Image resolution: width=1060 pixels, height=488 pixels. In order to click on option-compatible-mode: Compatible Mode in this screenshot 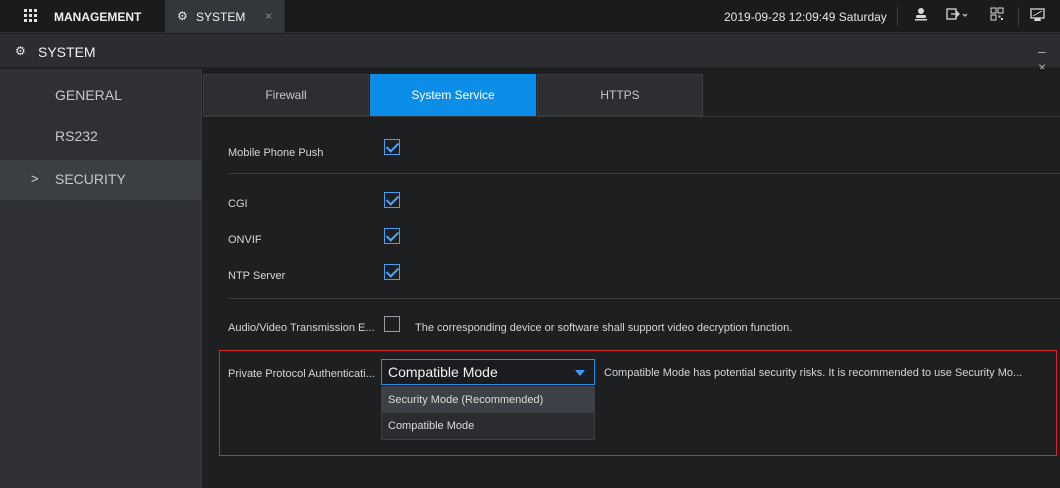, I will do `click(488, 426)`.